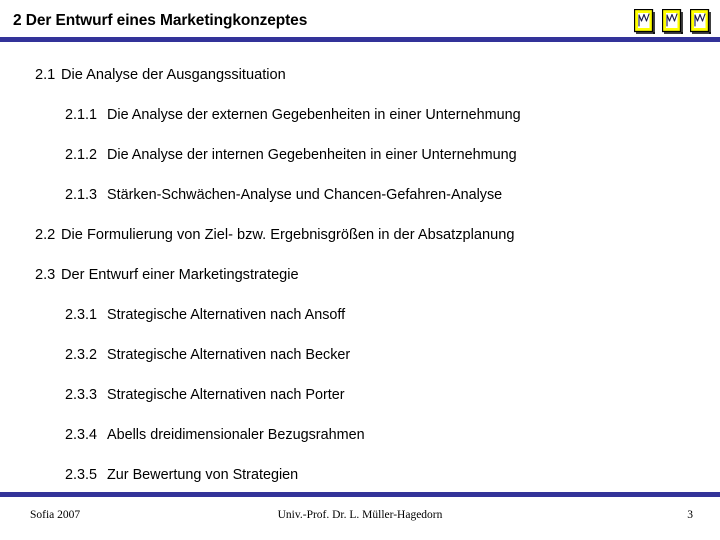 The image size is (720, 540). I want to click on outline-item-number: 2.1, so click(45, 75).